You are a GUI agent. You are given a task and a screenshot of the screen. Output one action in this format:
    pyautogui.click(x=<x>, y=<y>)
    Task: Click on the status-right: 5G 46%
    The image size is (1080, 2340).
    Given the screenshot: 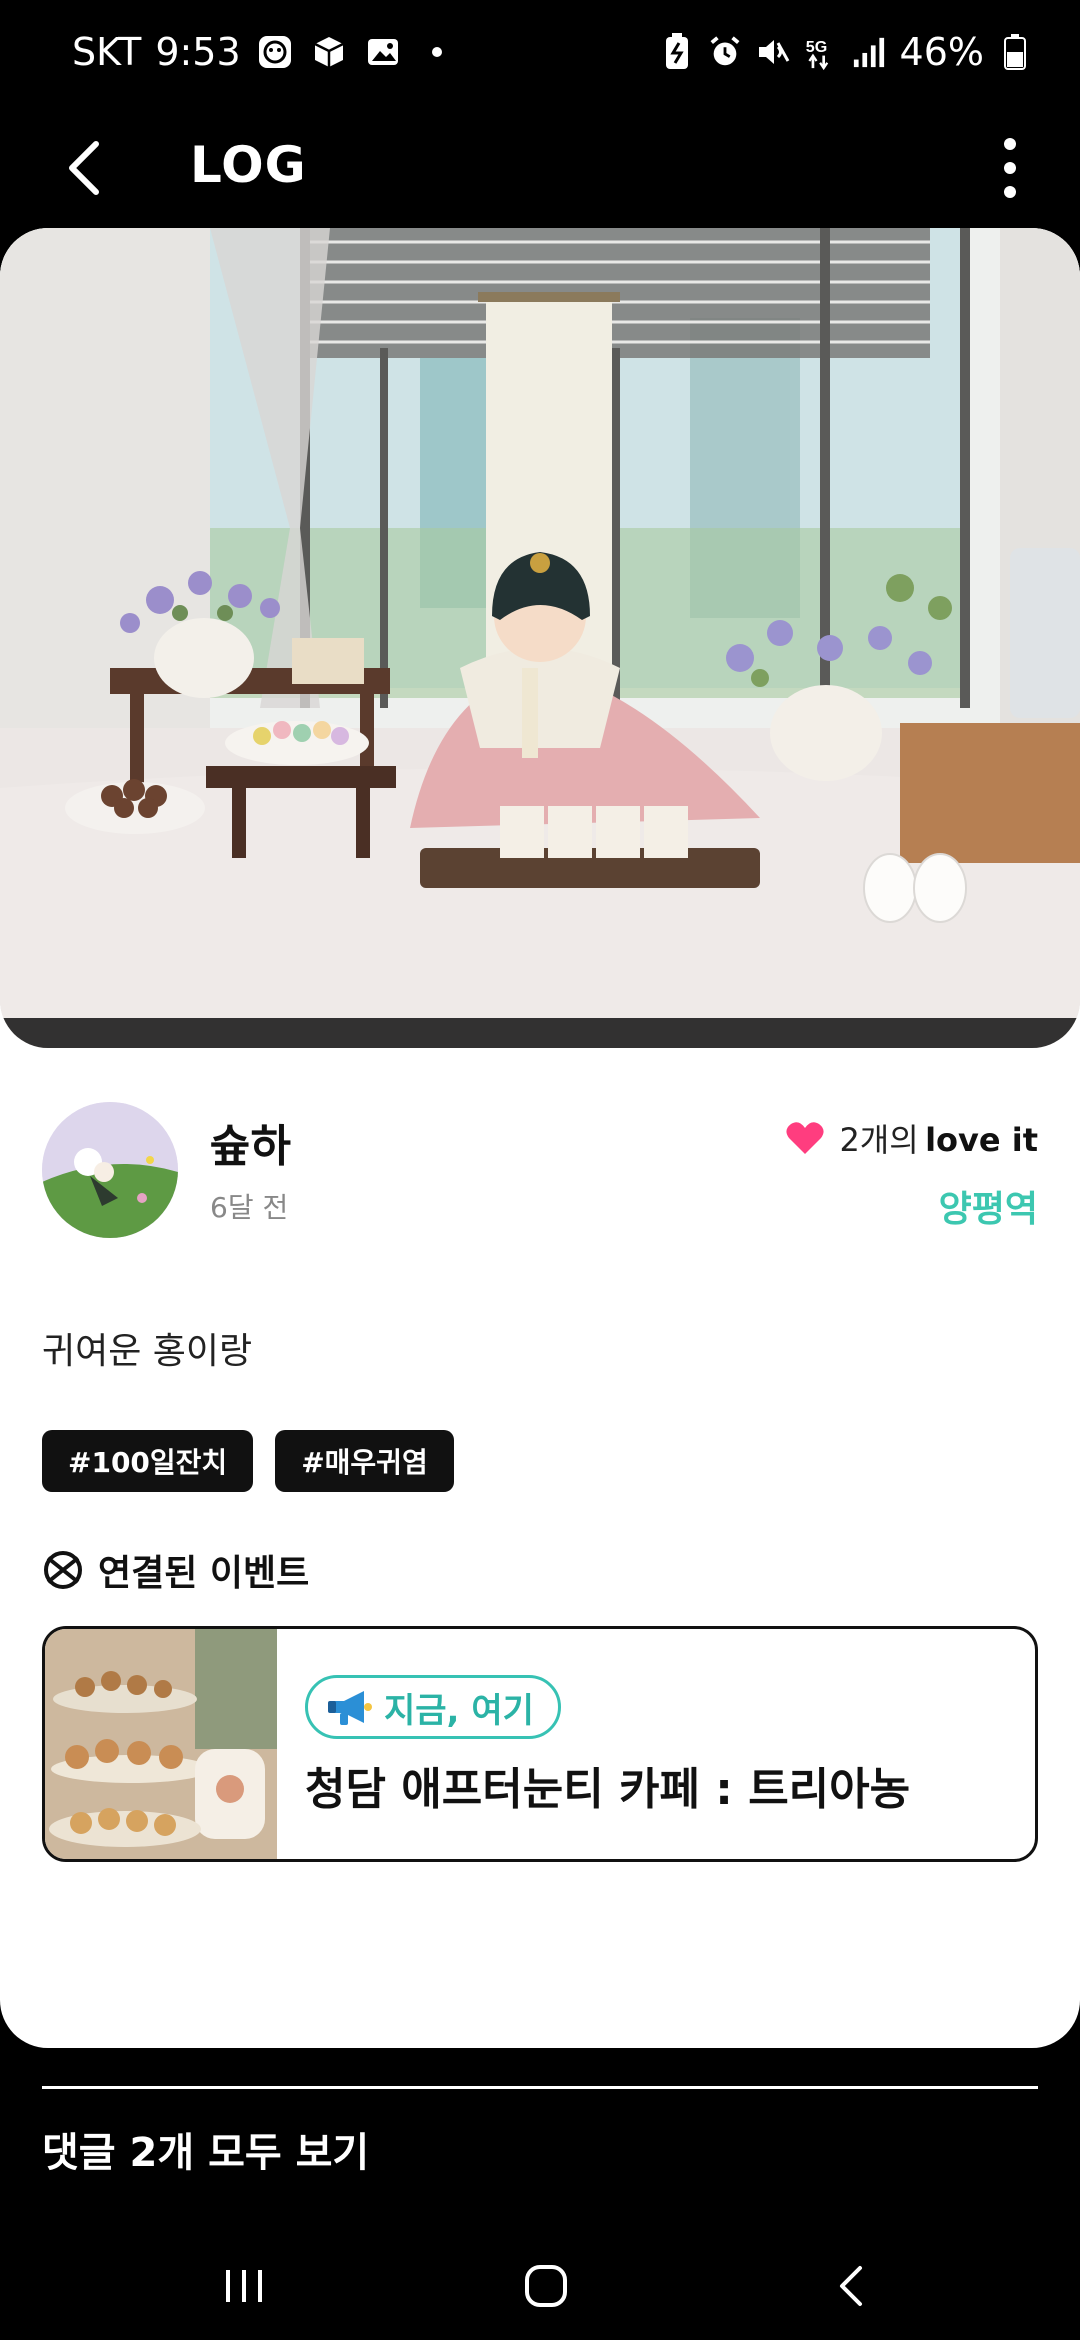 What is the action you would take?
    pyautogui.click(x=846, y=52)
    